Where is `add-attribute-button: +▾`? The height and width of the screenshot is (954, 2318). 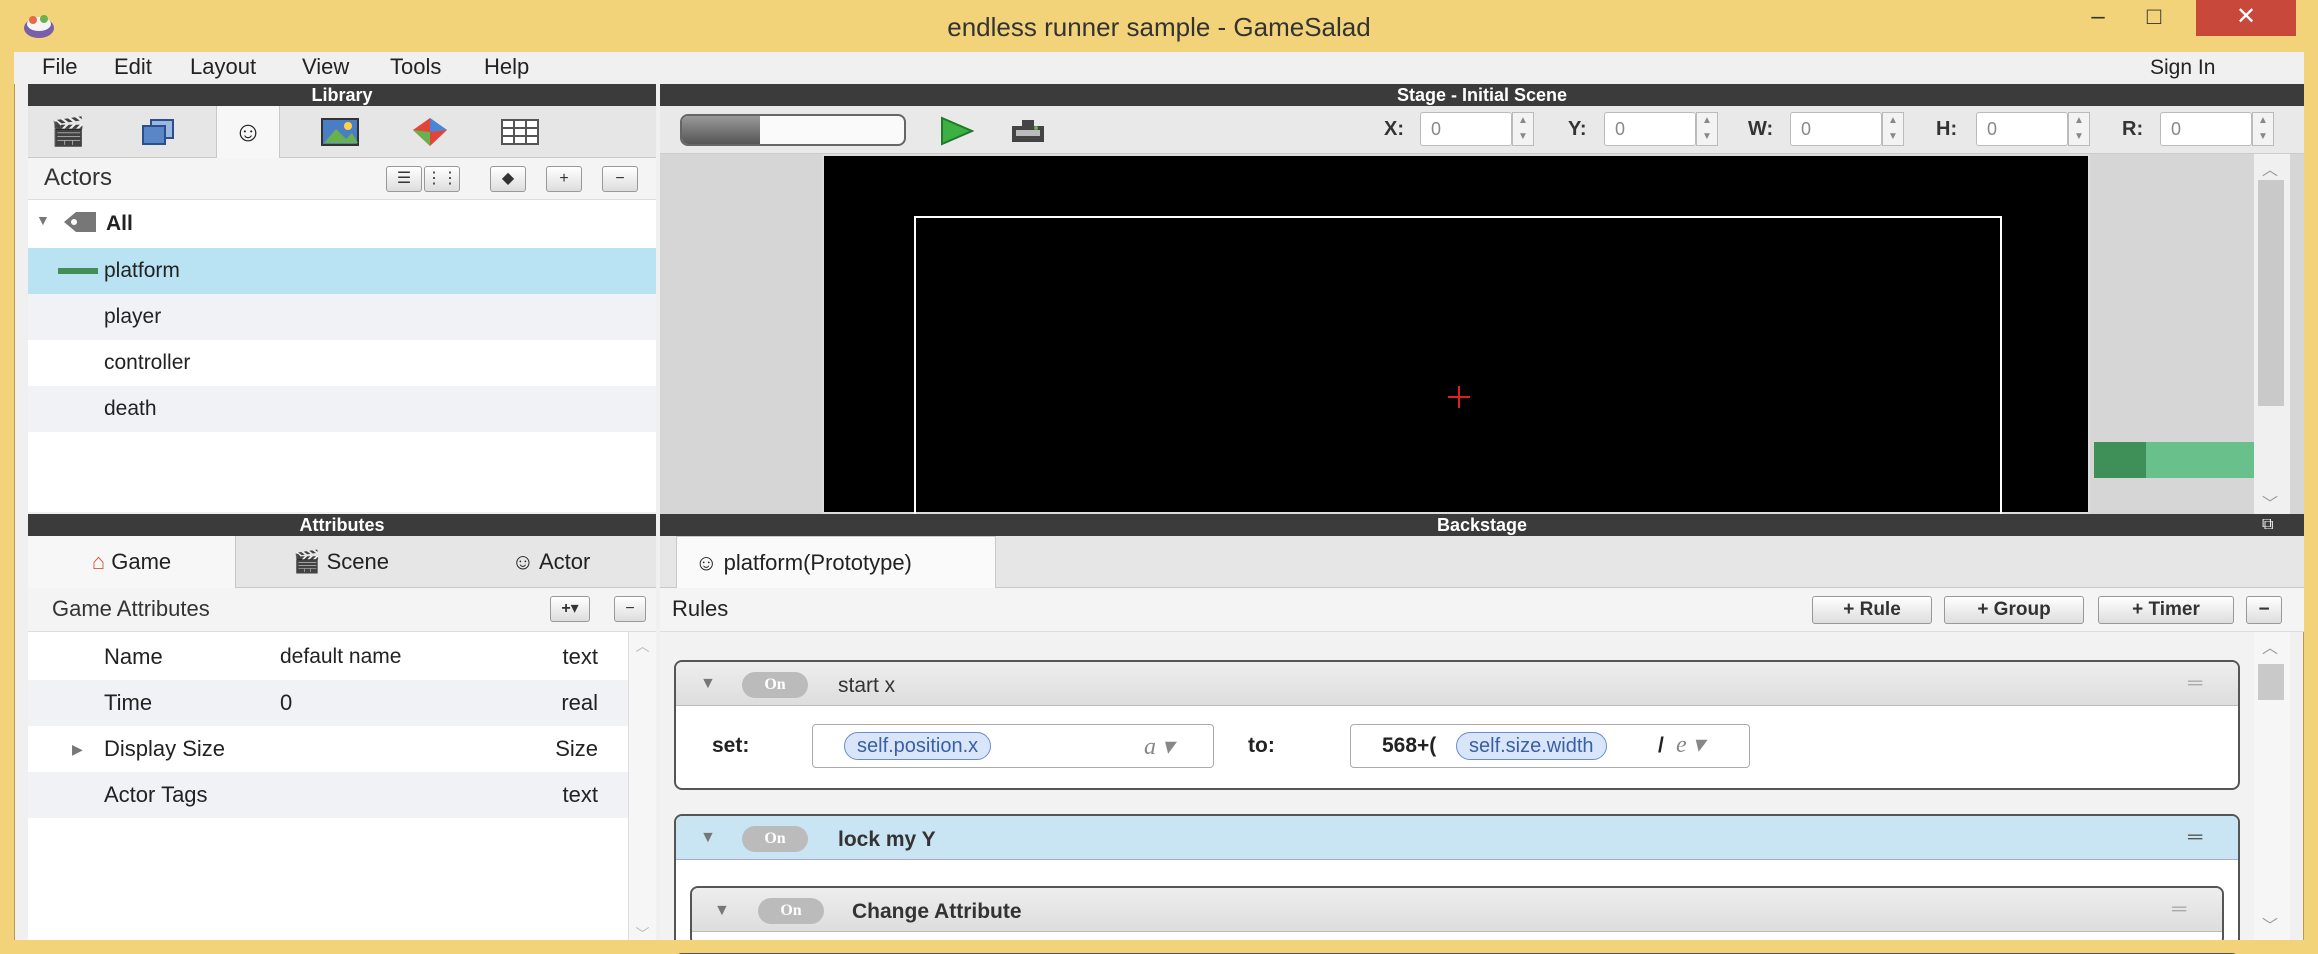 add-attribute-button: +▾ is located at coordinates (570, 609).